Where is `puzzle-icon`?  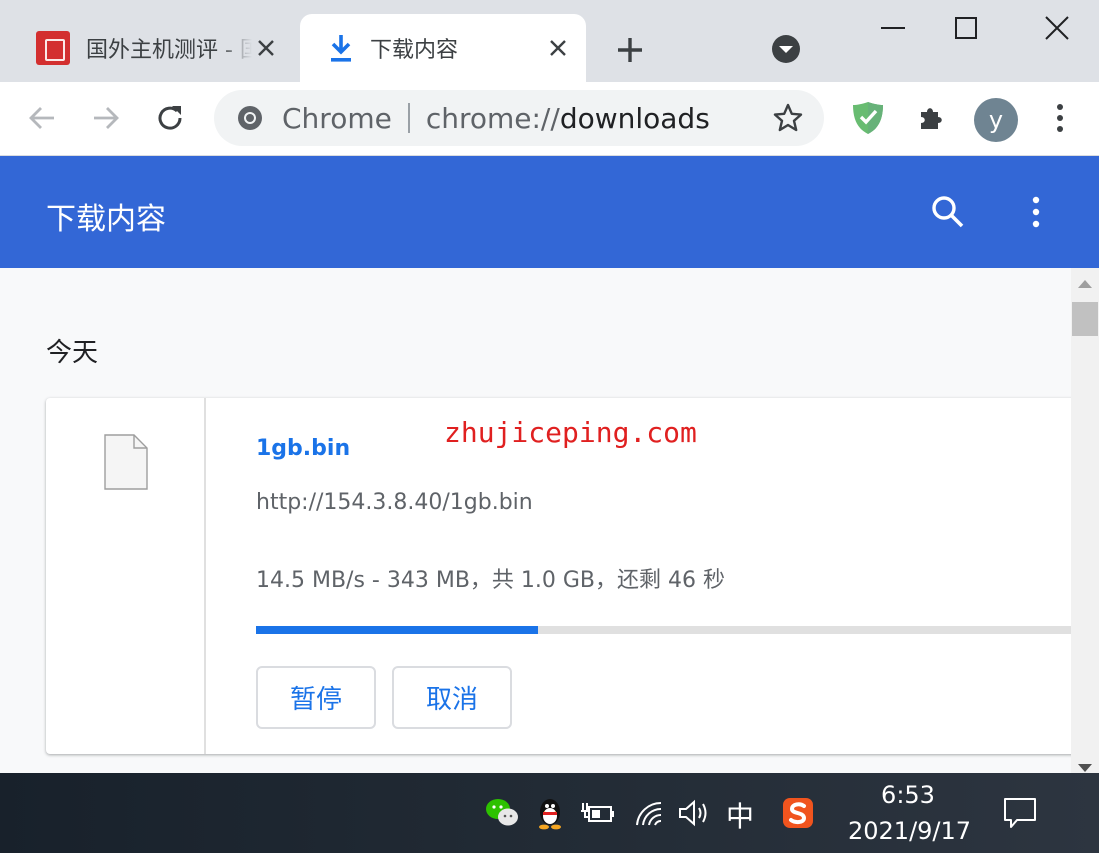 puzzle-icon is located at coordinates (931, 118).